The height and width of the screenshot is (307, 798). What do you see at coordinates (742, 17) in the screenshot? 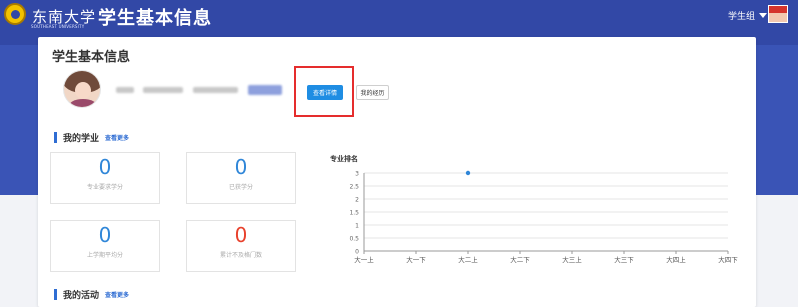
I see `user-menu-label: 学生组` at bounding box center [742, 17].